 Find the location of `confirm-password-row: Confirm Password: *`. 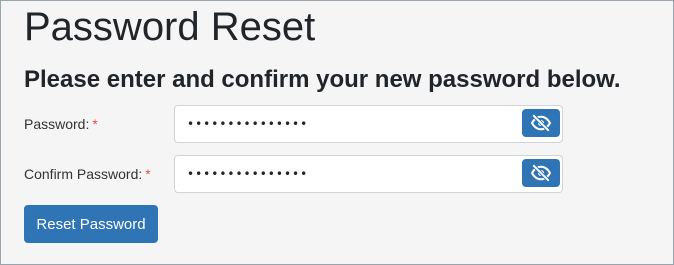

confirm-password-row: Confirm Password: * is located at coordinates (294, 174).